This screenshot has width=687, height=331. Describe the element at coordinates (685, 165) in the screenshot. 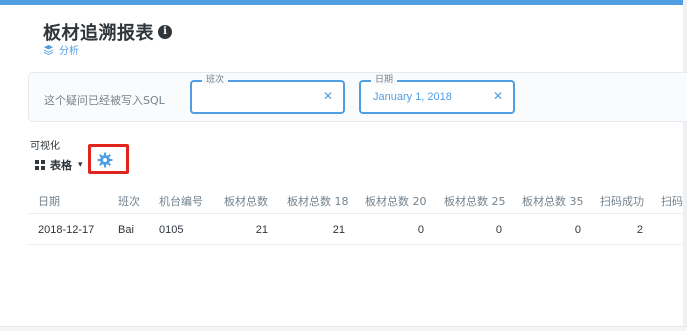

I see `right-frame-edge` at that location.